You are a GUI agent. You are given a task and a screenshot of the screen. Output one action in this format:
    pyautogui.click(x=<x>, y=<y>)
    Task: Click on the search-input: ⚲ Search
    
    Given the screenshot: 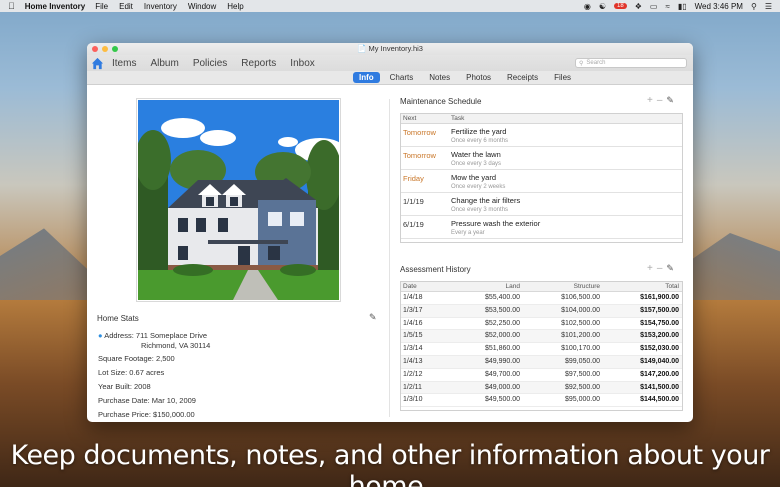 What is the action you would take?
    pyautogui.click(x=631, y=63)
    